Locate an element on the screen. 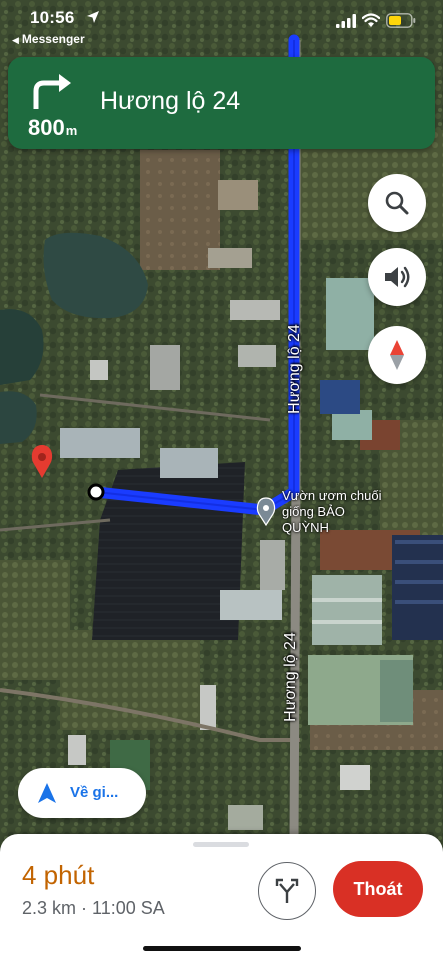 The width and height of the screenshot is (443, 960). sheet-drag-handle is located at coordinates (221, 844).